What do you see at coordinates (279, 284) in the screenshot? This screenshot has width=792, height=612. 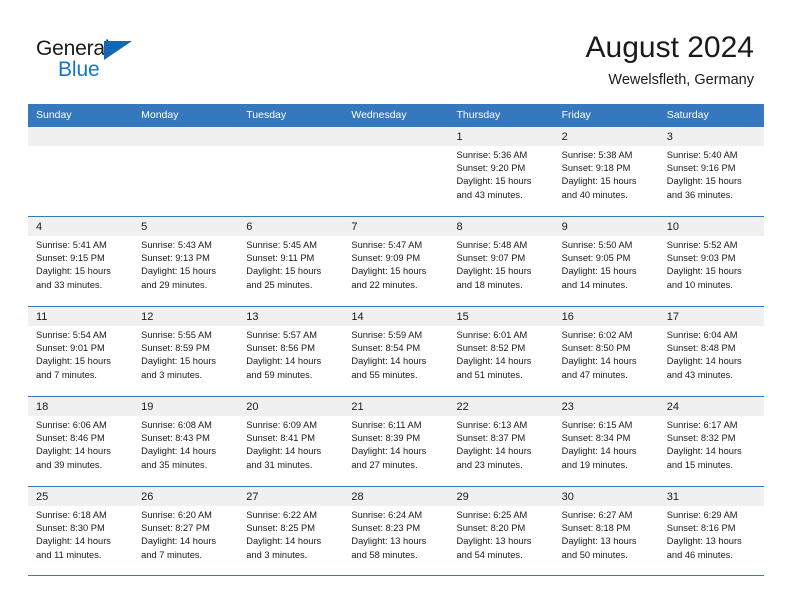 I see `day-detail-line: and 25 minutes.` at bounding box center [279, 284].